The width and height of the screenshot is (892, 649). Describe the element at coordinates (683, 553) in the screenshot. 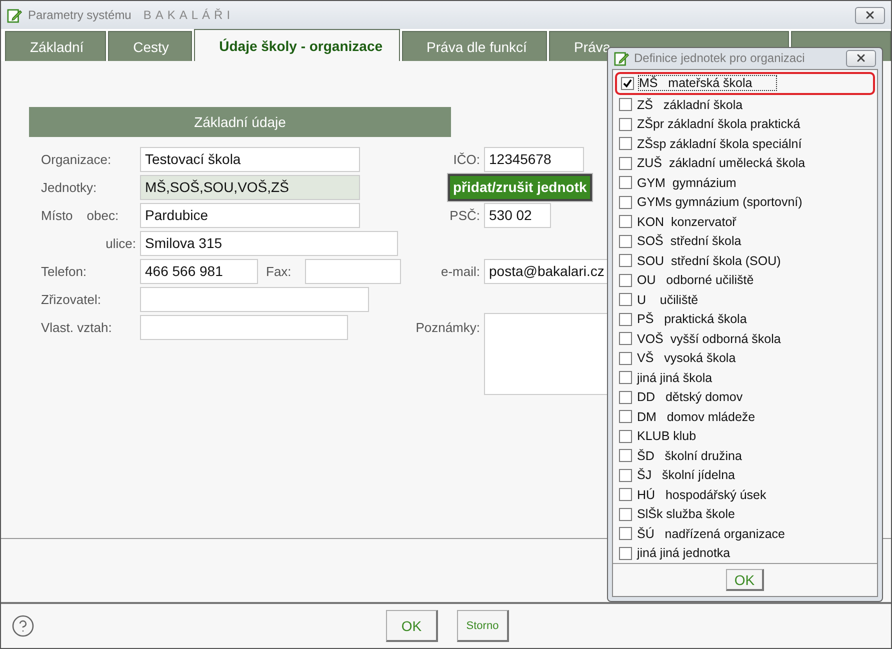

I see `unit-label: jiná jiná jednotka` at that location.